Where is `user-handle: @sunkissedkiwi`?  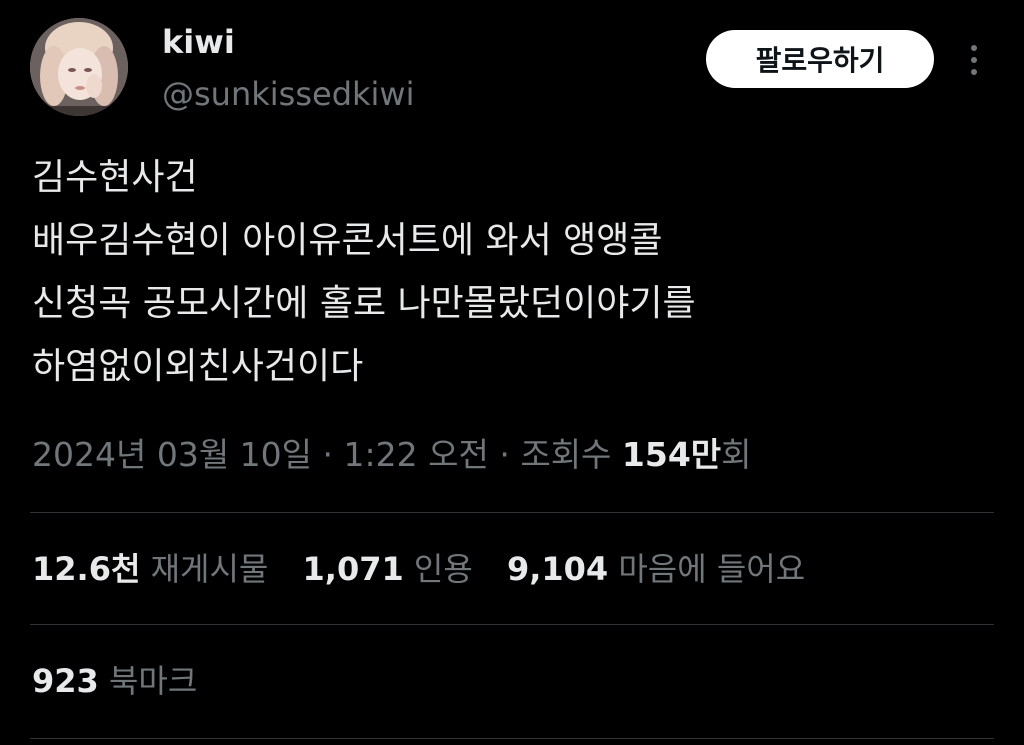
user-handle: @sunkissedkiwi is located at coordinates (288, 94).